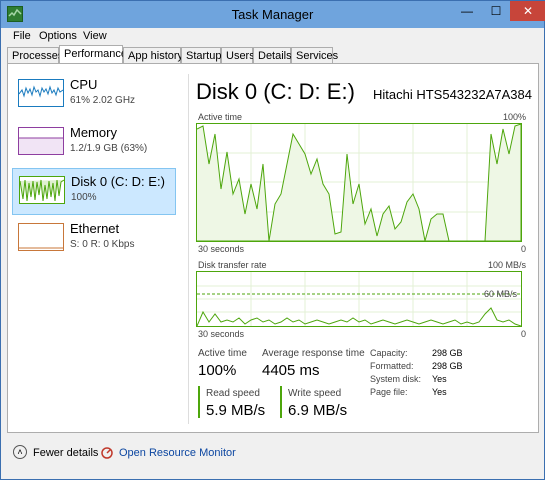 The image size is (550, 480). I want to click on disk-thumbnail-graph, so click(42, 190).